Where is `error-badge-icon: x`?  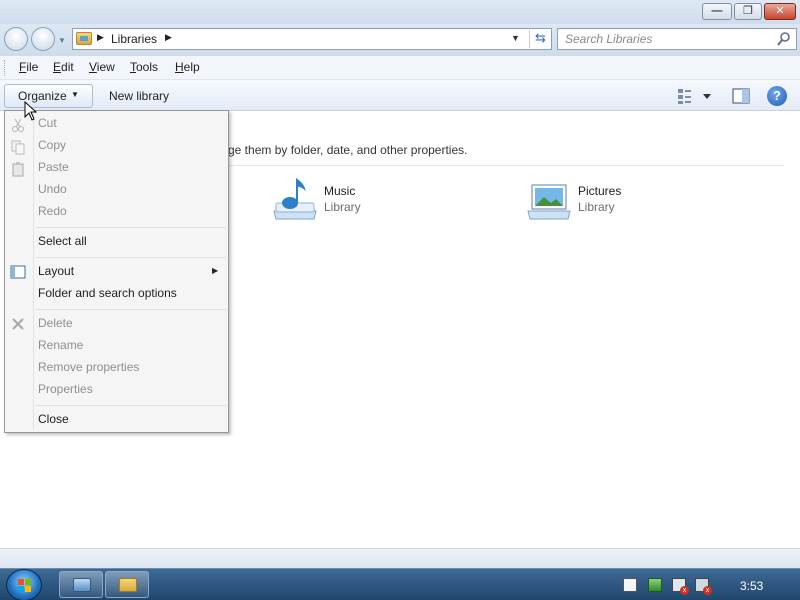
error-badge-icon: x is located at coordinates (684, 590).